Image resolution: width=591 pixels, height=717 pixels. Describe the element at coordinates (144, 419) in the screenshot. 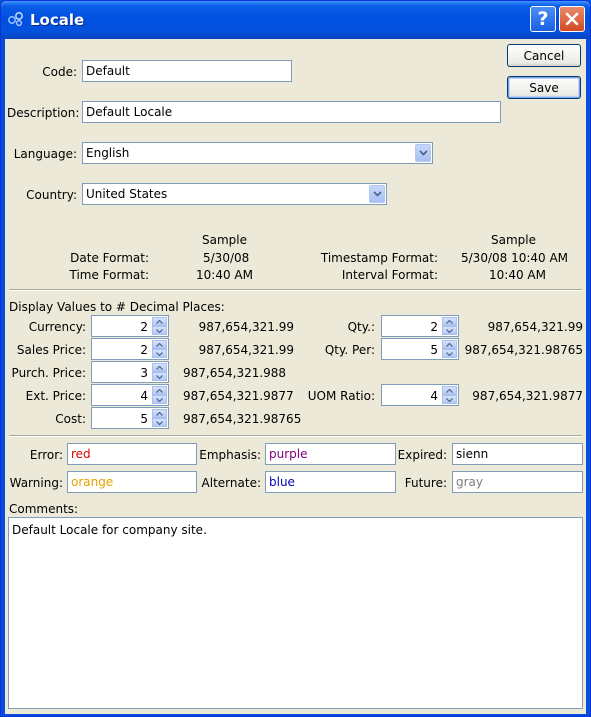

I see `cost-spinner-value: 5` at that location.